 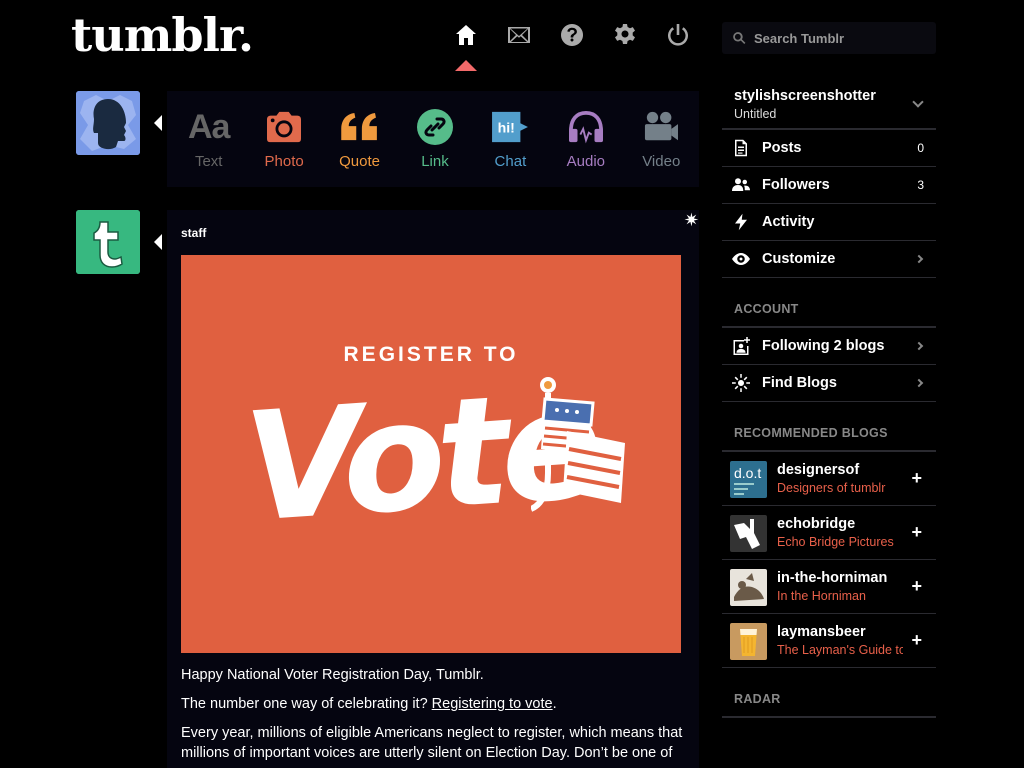 What do you see at coordinates (625, 35) in the screenshot?
I see `gear-icon` at bounding box center [625, 35].